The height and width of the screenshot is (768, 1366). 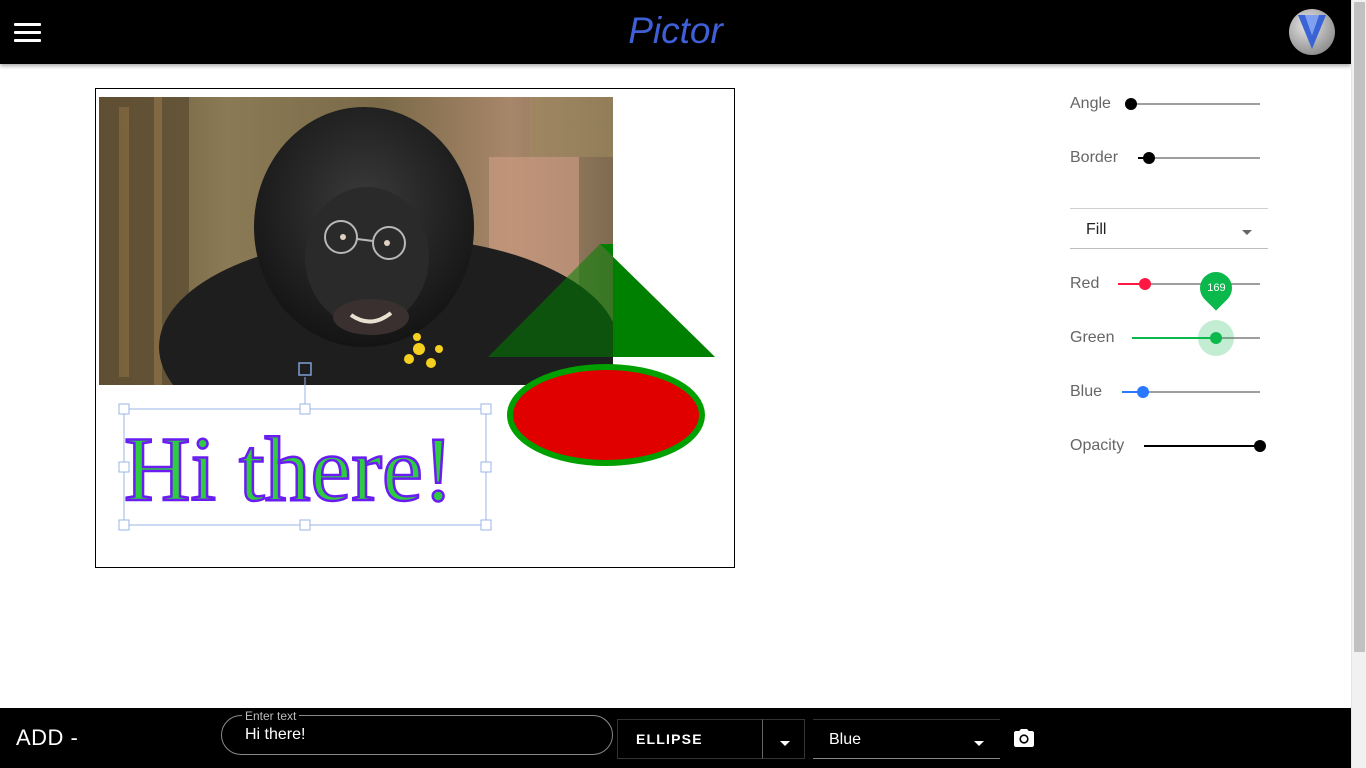 What do you see at coordinates (1170, 310) in the screenshot?
I see `green-slider-row: Green 169` at bounding box center [1170, 310].